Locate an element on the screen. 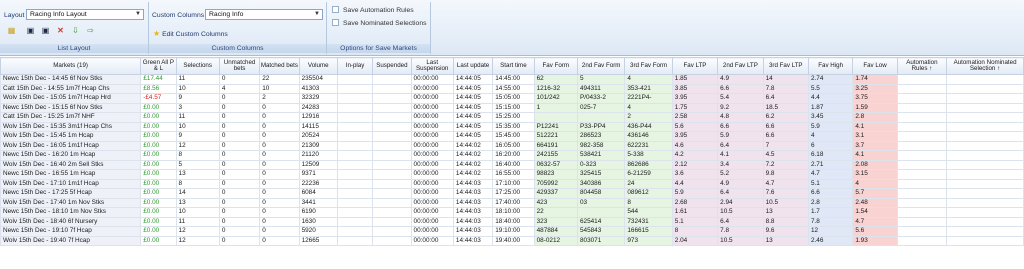 The image size is (1024, 269). table-cell: 6.2 is located at coordinates (785, 117).